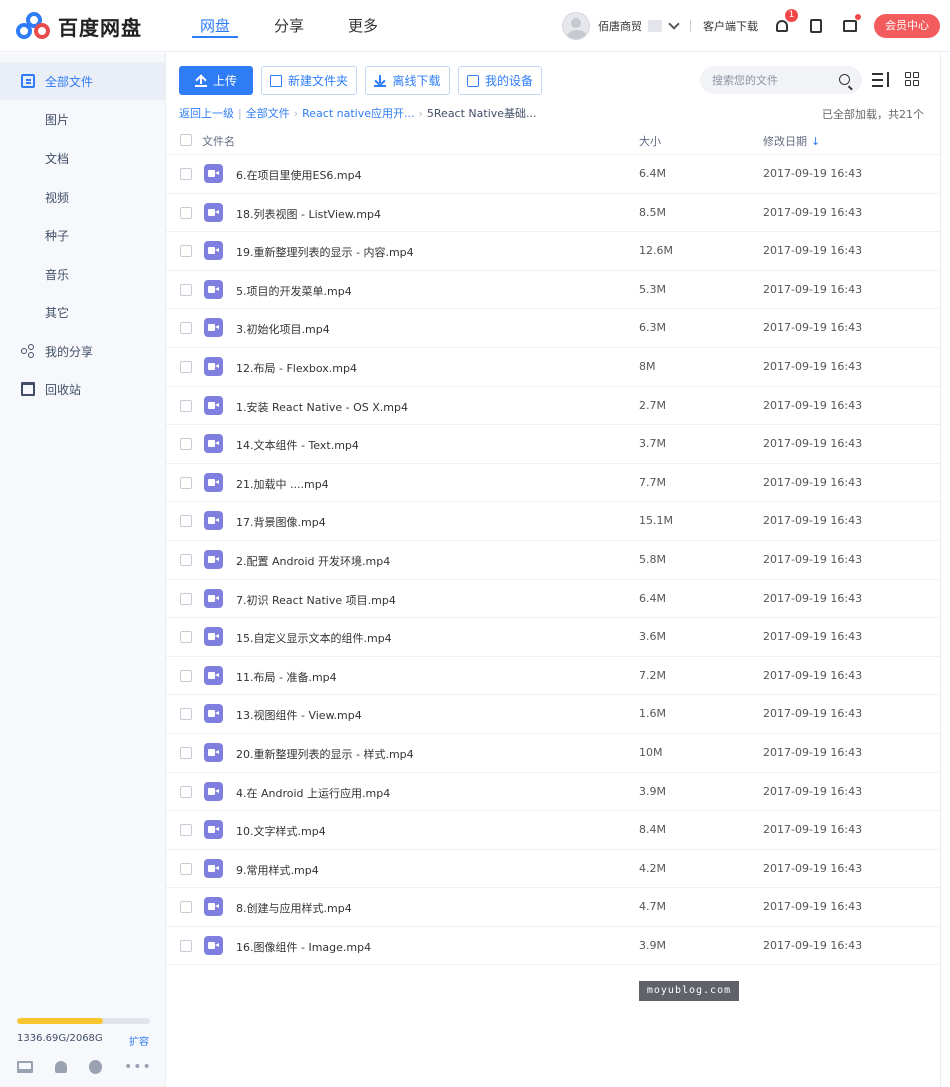  What do you see at coordinates (620, 26) in the screenshot?
I see `username: 佰唐商贸` at bounding box center [620, 26].